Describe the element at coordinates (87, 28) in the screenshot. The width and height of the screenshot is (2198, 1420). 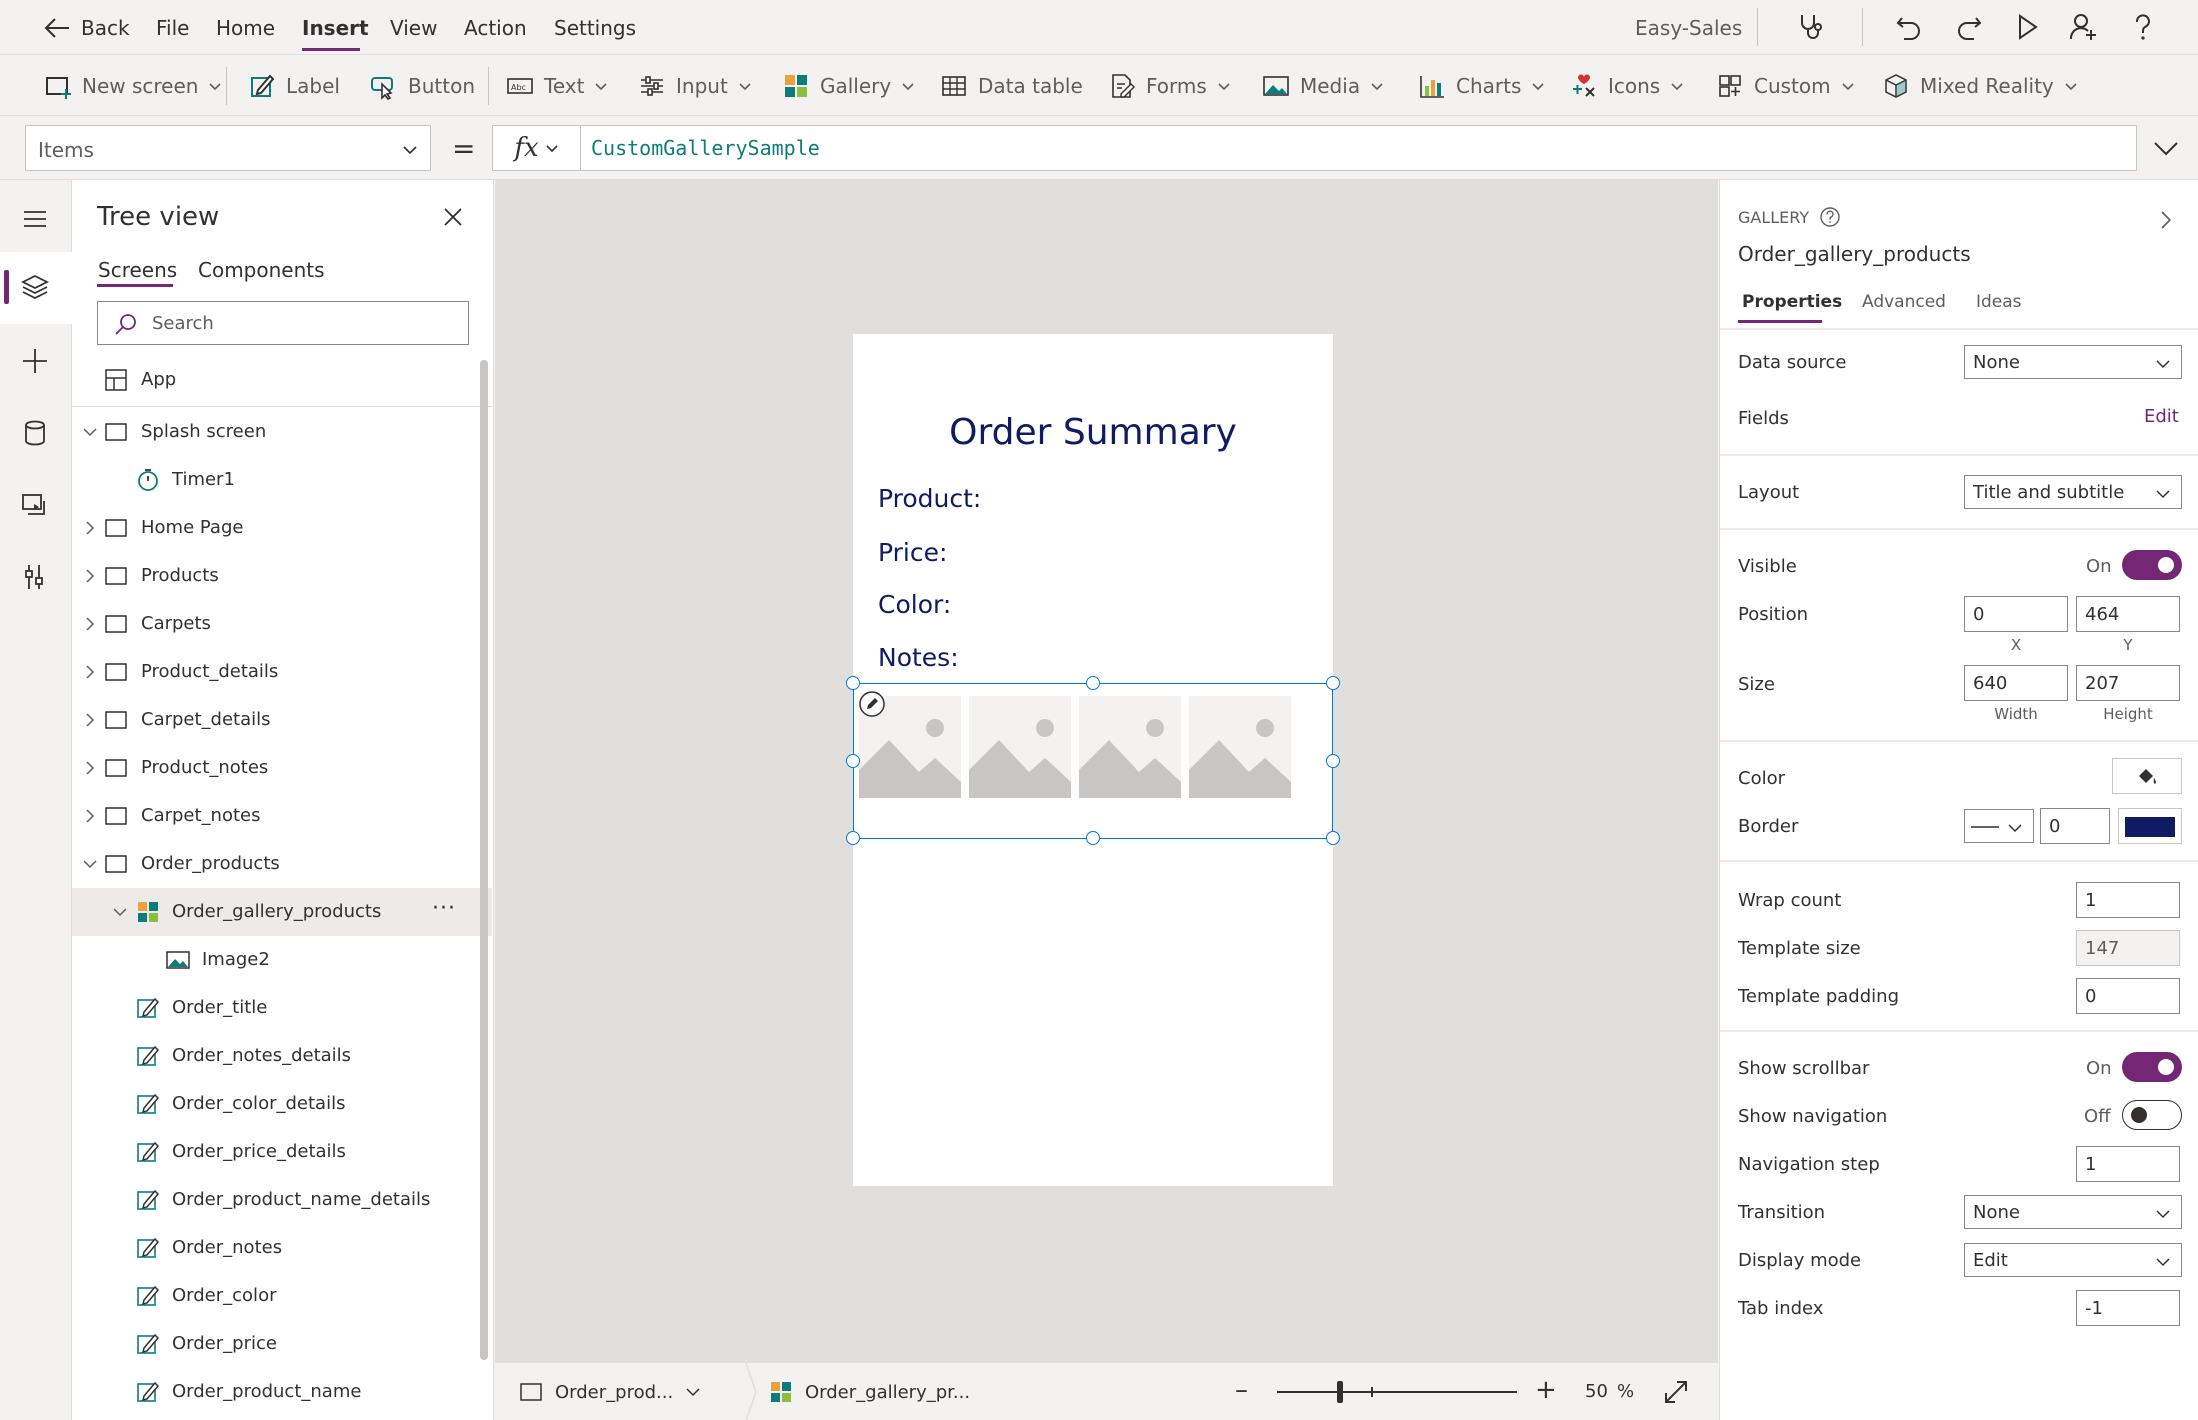
I see `back-button: Back` at that location.